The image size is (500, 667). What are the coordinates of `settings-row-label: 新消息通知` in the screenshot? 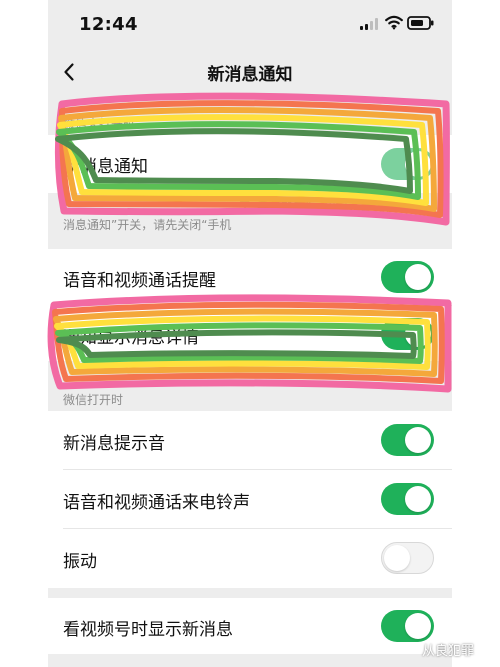 It's located at (105, 167).